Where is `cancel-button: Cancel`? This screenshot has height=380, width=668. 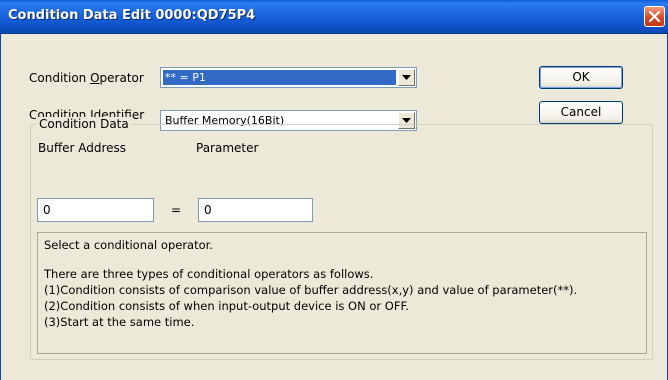 cancel-button: Cancel is located at coordinates (581, 112).